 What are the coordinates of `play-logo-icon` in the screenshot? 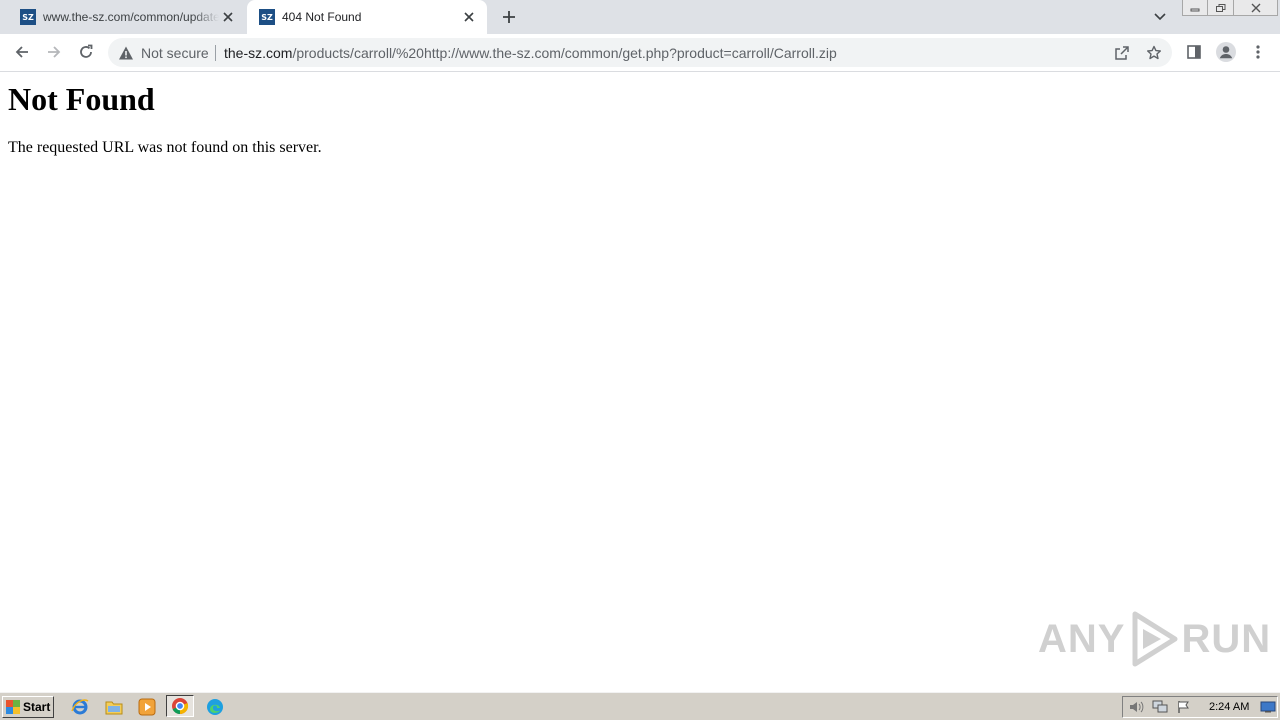 It's located at (1155, 639).